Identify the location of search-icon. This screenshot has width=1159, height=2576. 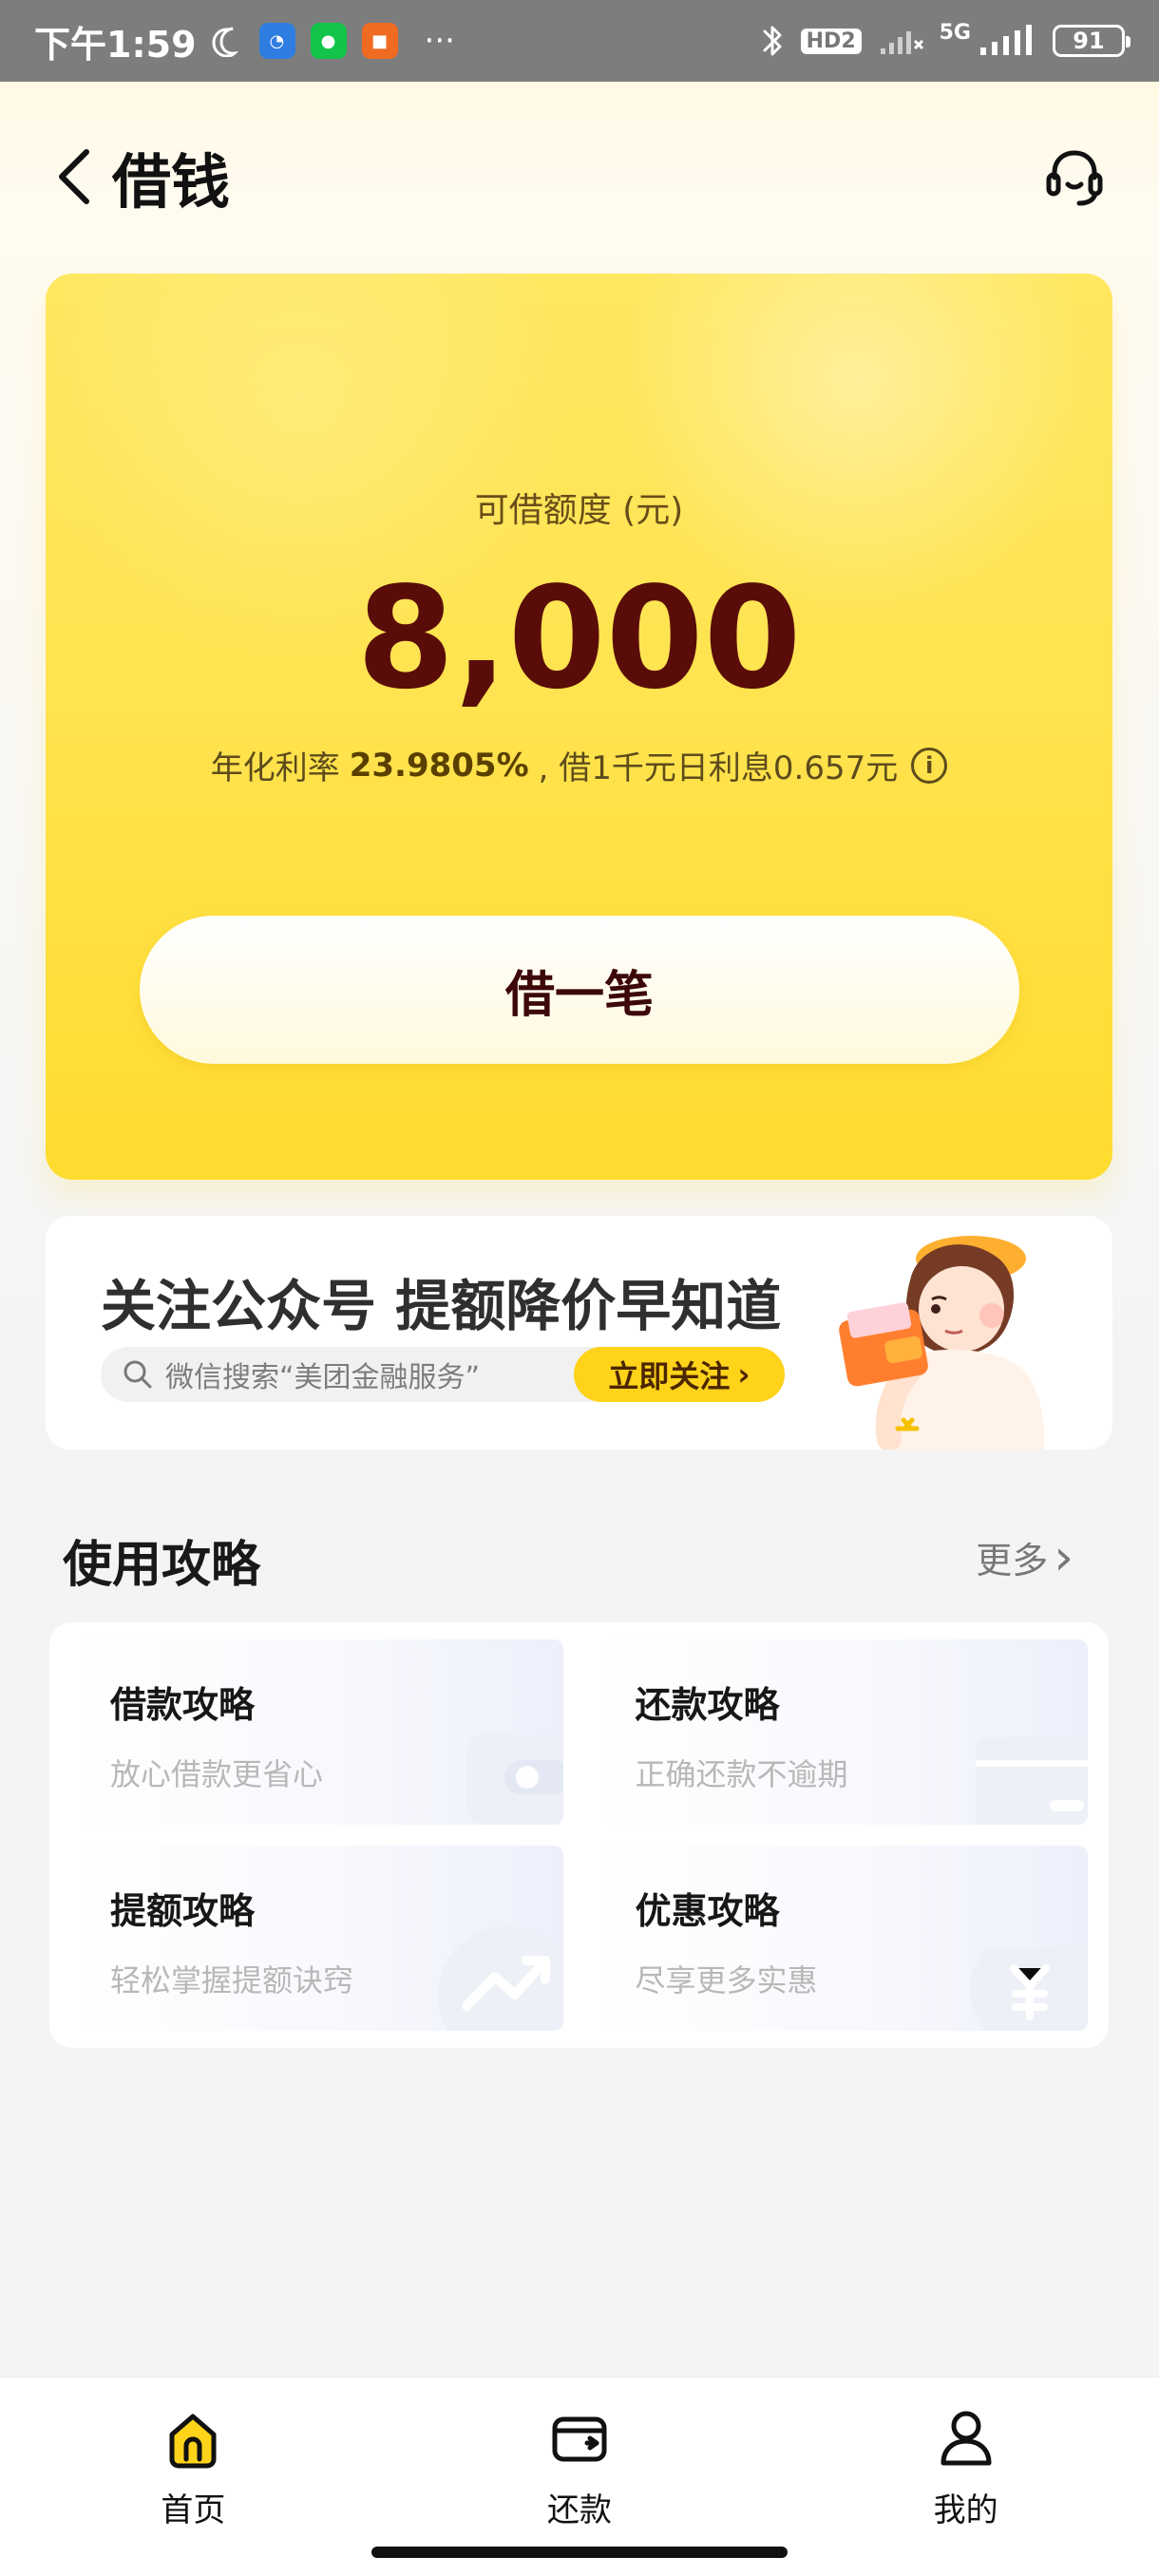
(138, 1374).